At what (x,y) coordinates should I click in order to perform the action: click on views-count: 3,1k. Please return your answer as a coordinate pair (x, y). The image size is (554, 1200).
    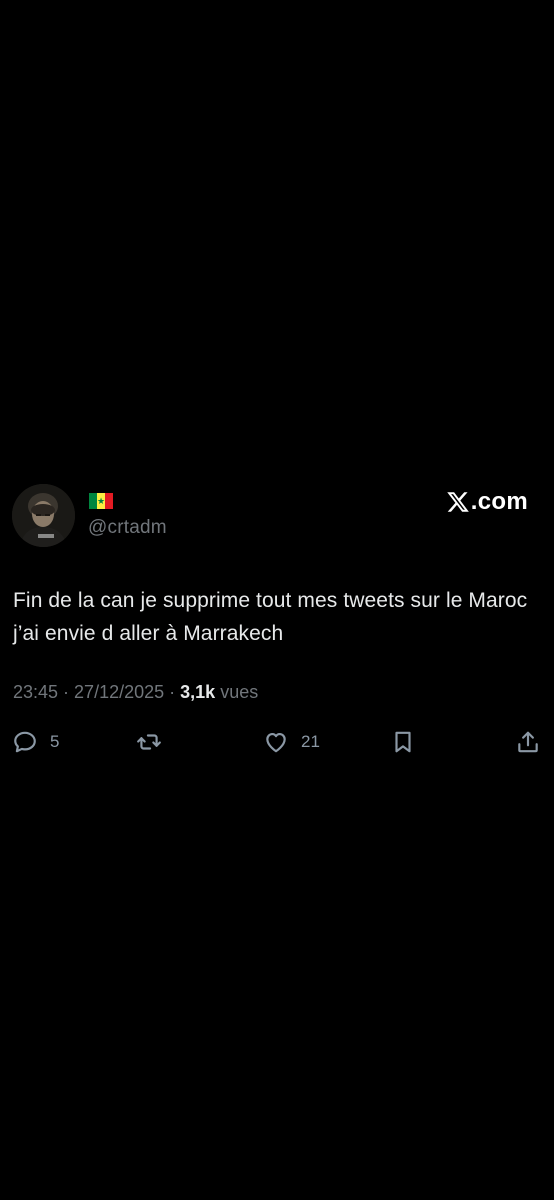
    Looking at the image, I should click on (198, 692).